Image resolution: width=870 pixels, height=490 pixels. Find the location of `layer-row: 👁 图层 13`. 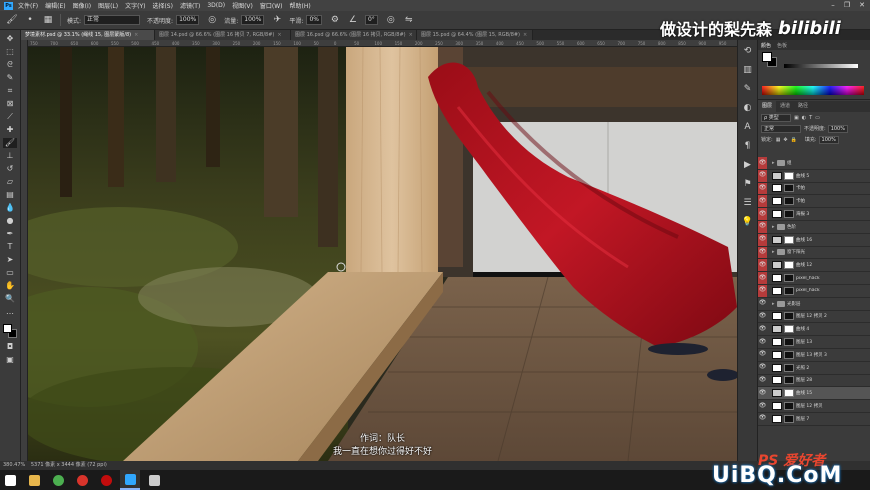

layer-row: 👁 图层 13 is located at coordinates (814, 342).